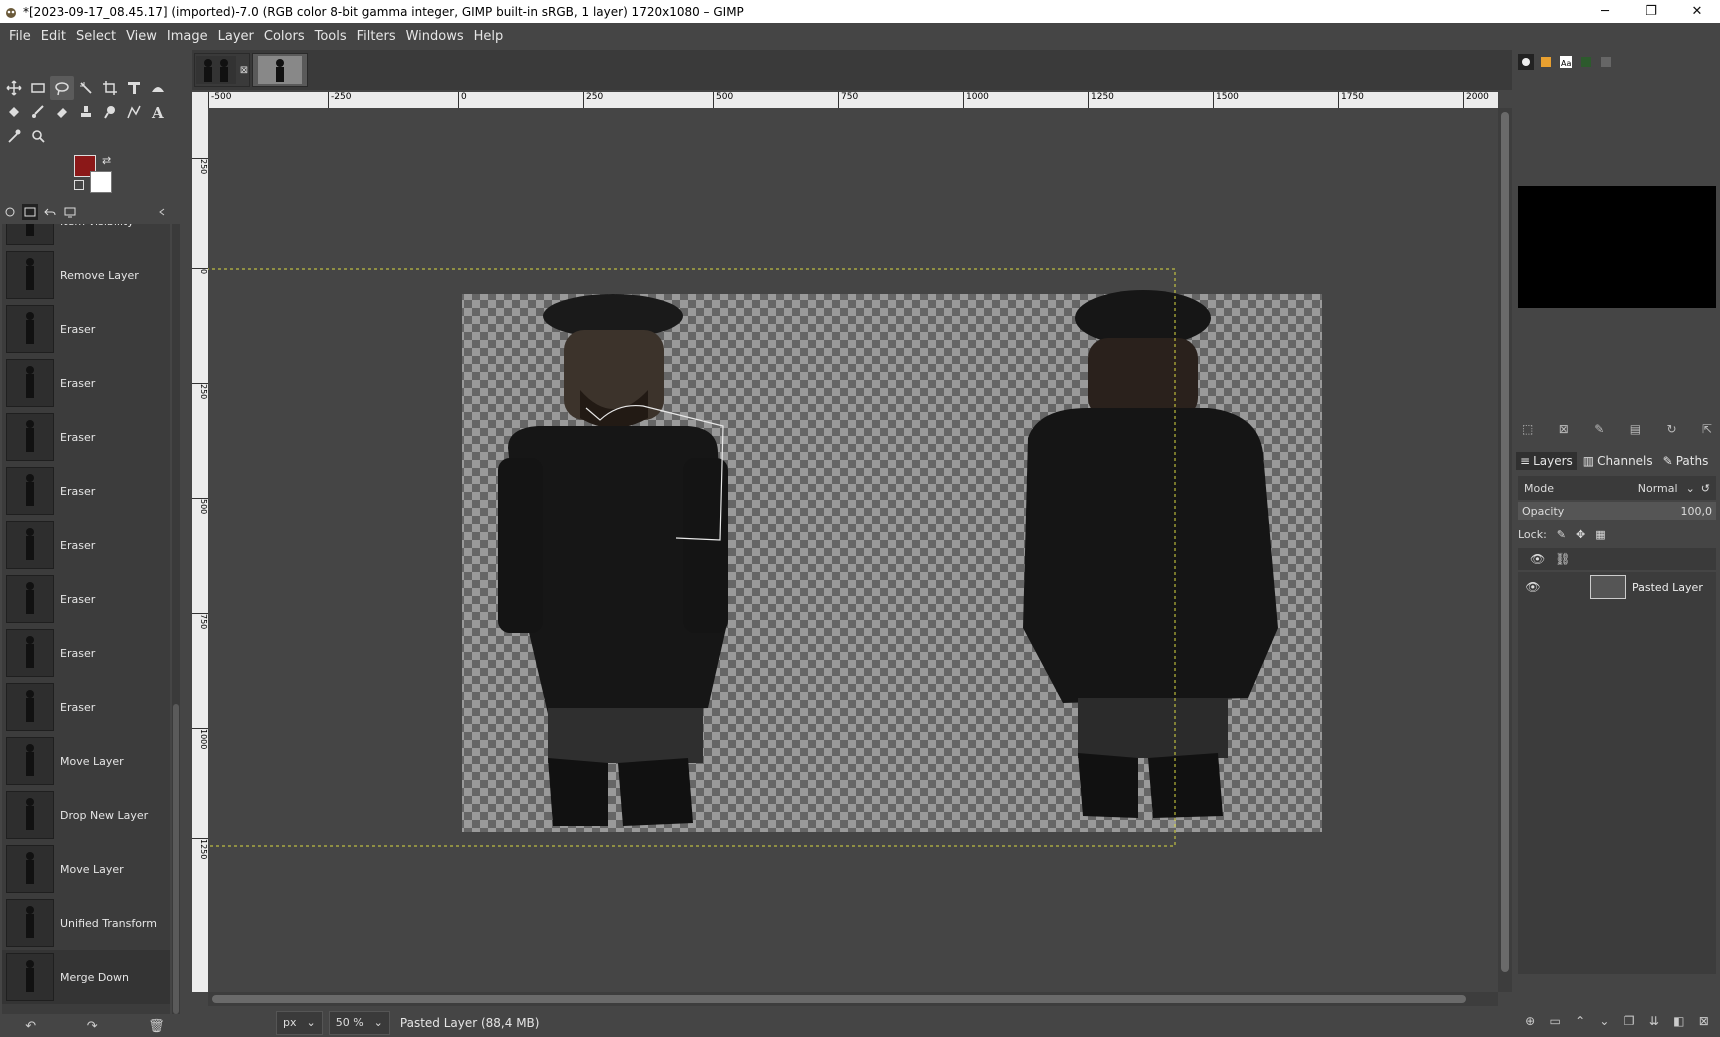  What do you see at coordinates (1580, 1021) in the screenshot?
I see `raise-layer-icon: ⌃` at bounding box center [1580, 1021].